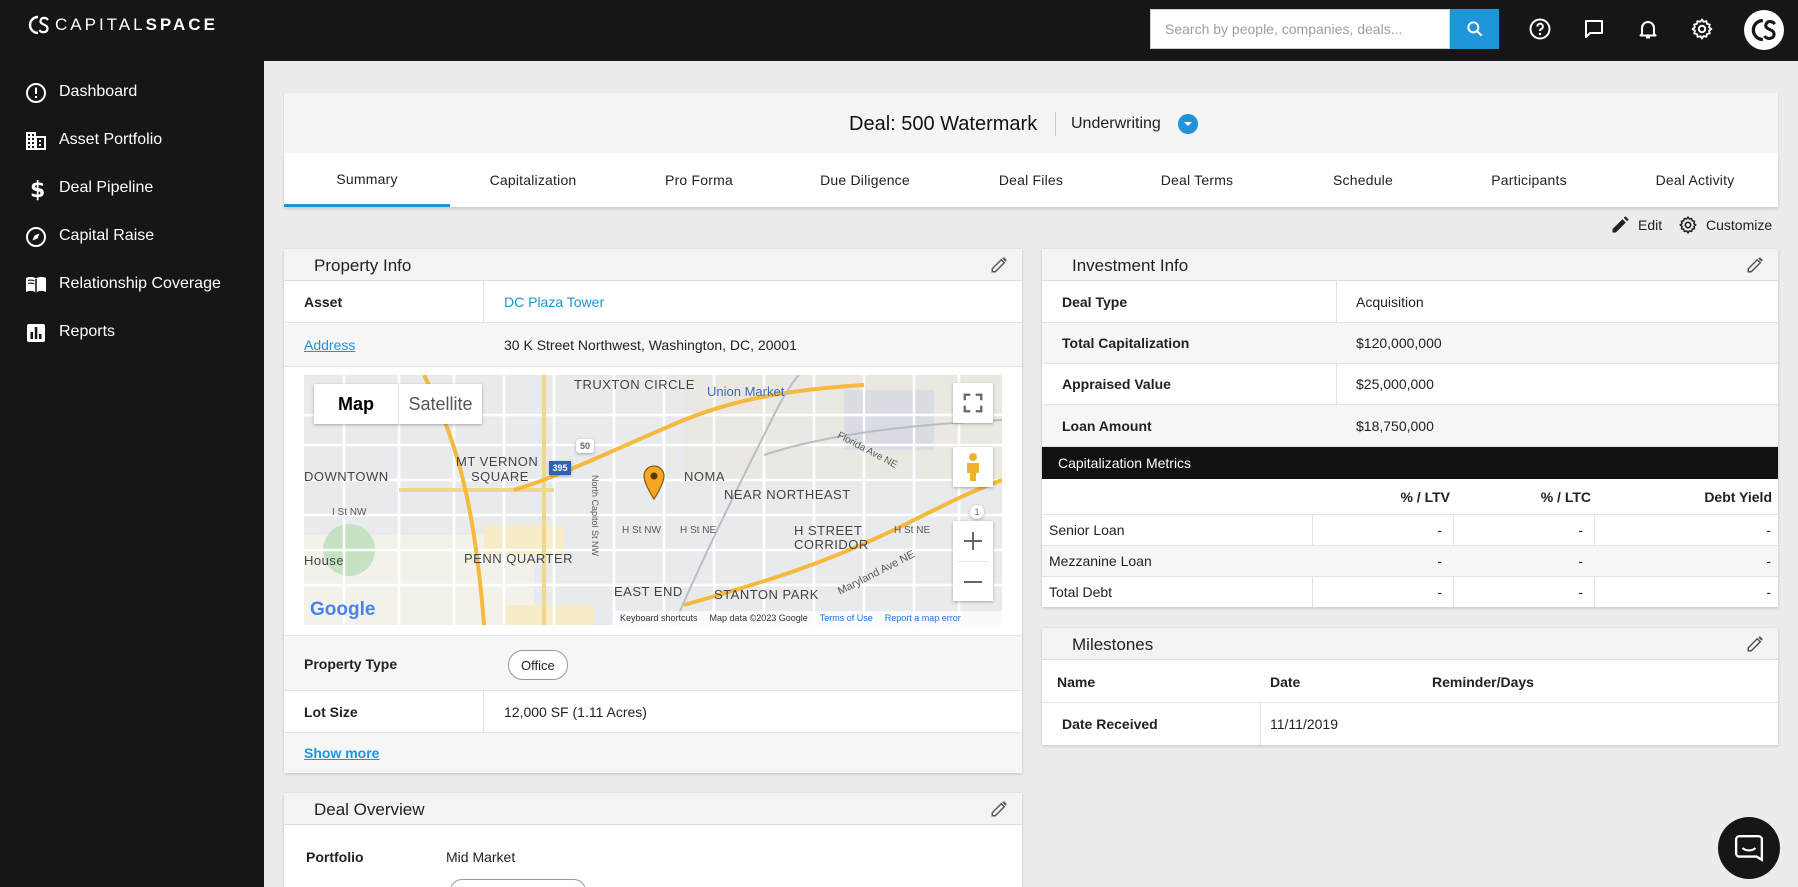 The height and width of the screenshot is (887, 1798). What do you see at coordinates (323, 302) in the screenshot?
I see `asset-label: Asset` at bounding box center [323, 302].